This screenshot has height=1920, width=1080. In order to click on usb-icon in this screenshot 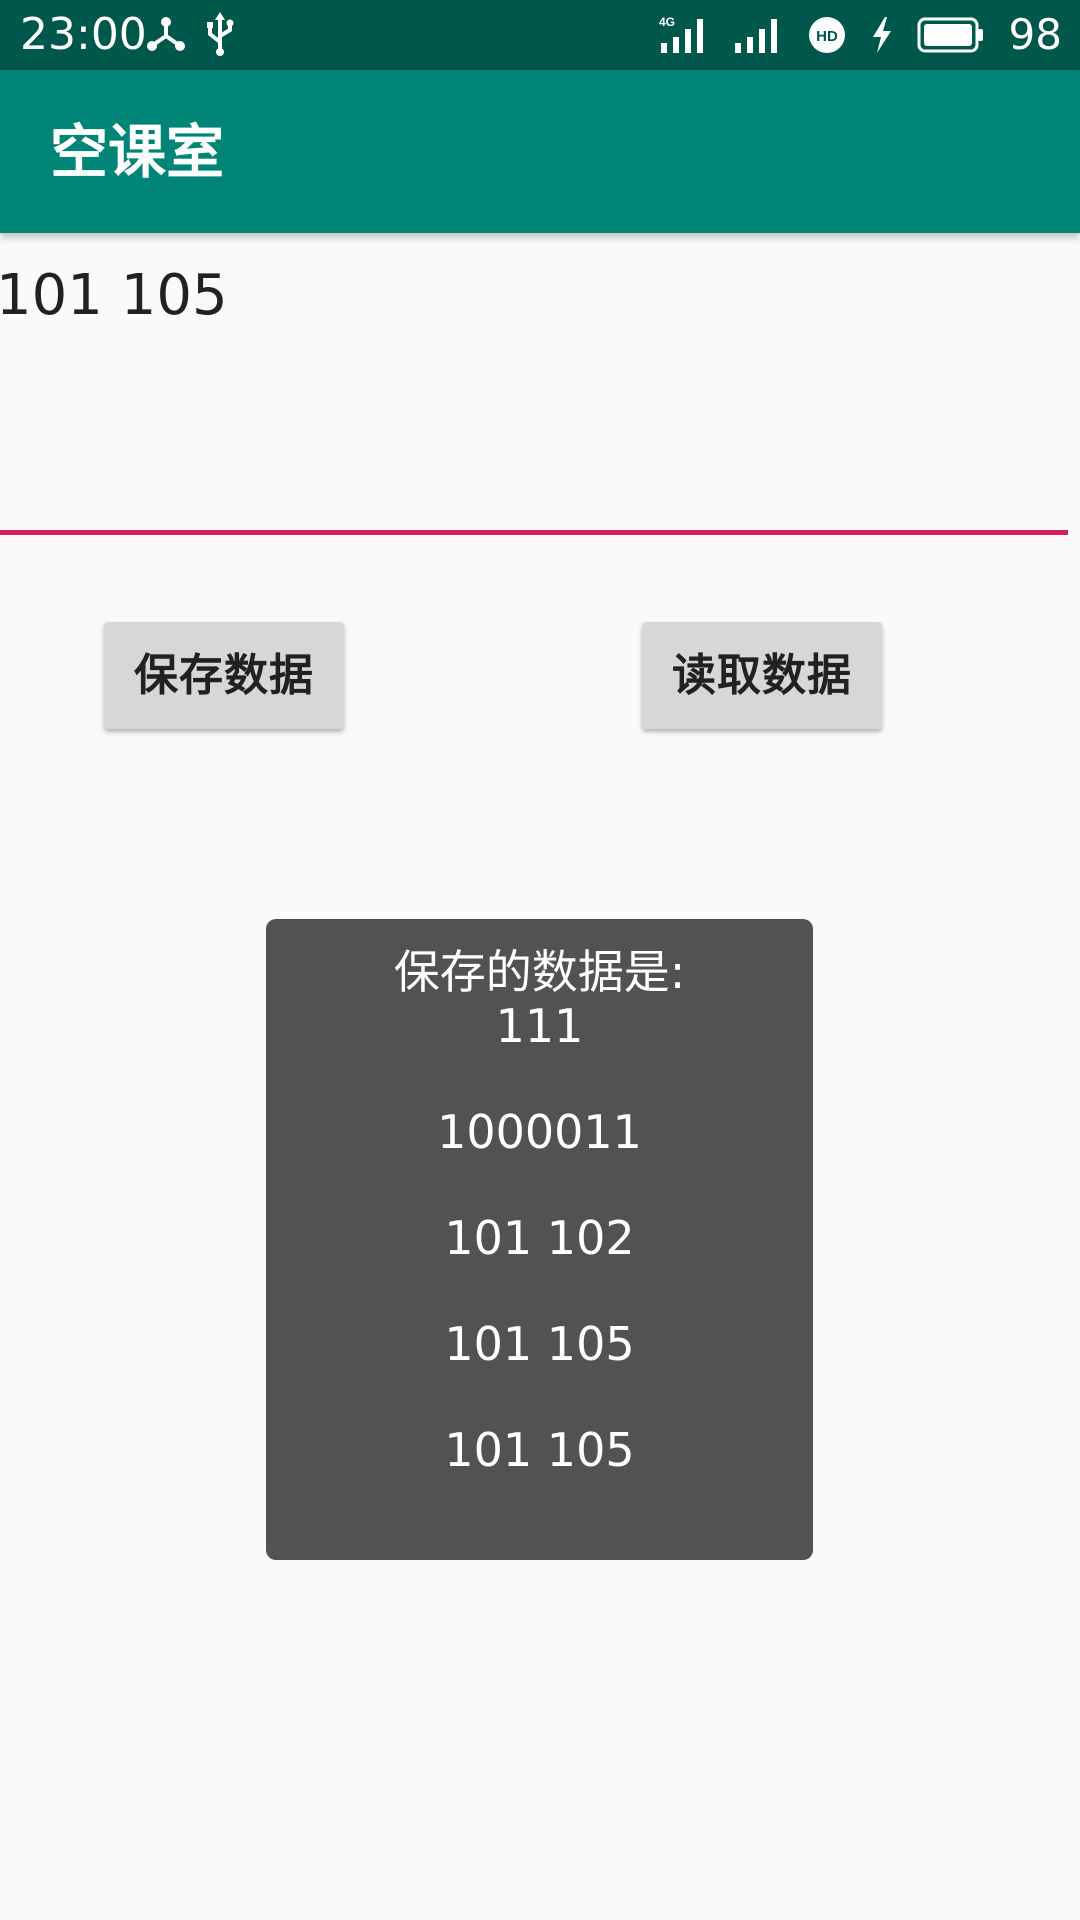, I will do `click(220, 34)`.